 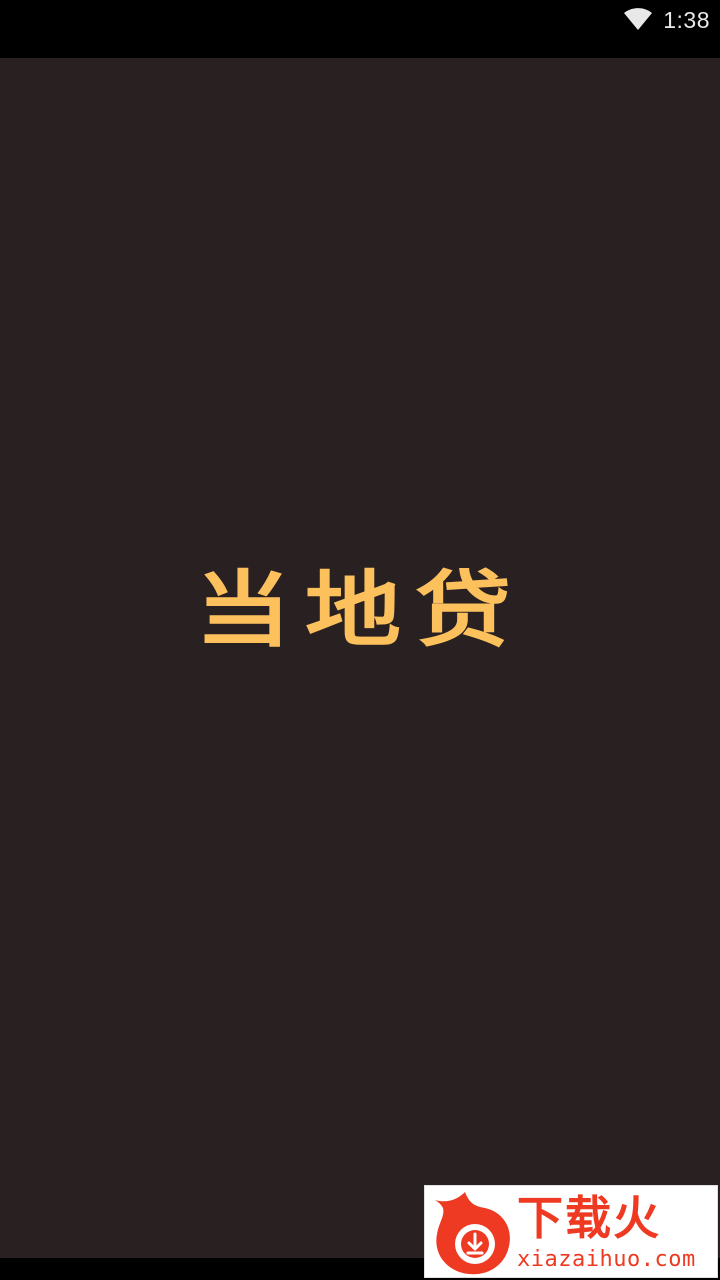 I want to click on status-time: 1:38, so click(x=686, y=19).